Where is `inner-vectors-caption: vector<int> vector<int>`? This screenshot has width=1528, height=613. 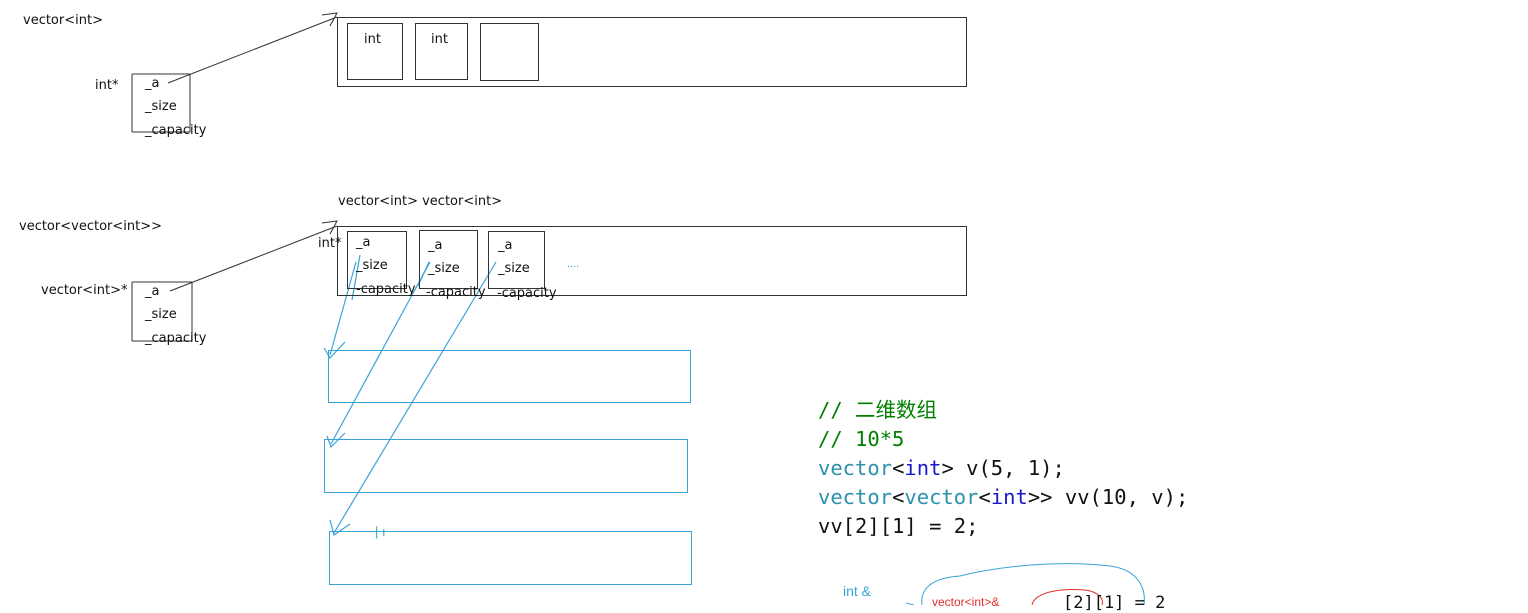
inner-vectors-caption: vector<int> vector<int> is located at coordinates (420, 201).